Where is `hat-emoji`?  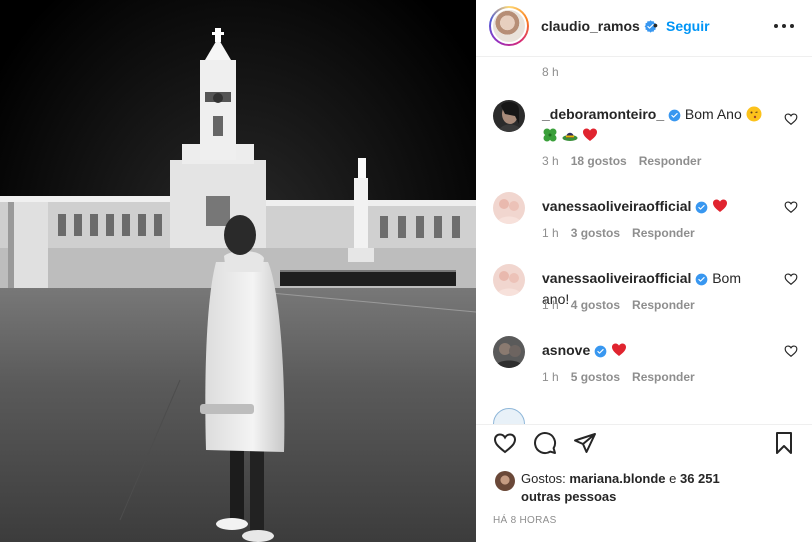 hat-emoji is located at coordinates (570, 136).